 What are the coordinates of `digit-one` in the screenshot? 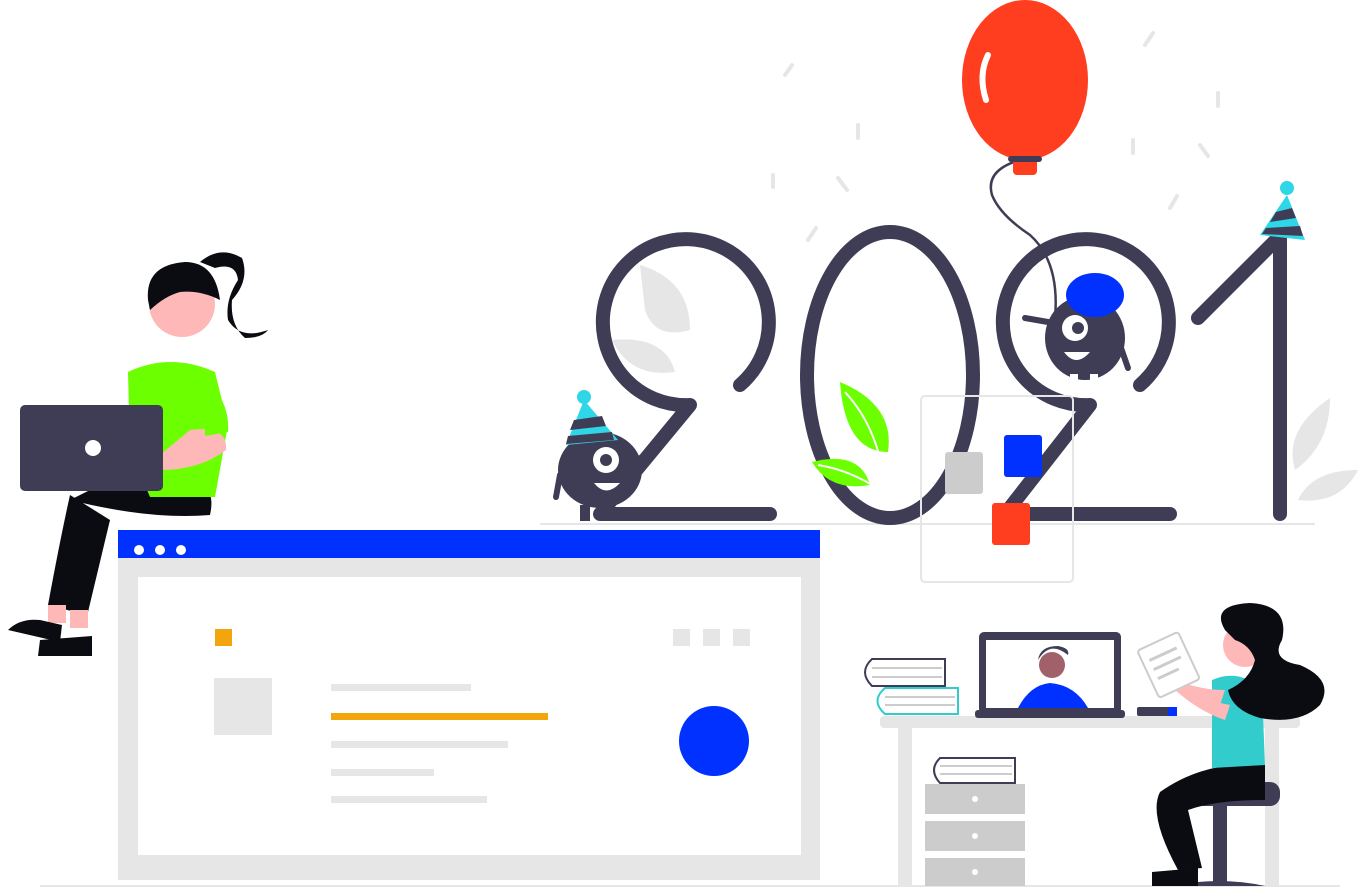 It's located at (1239, 375).